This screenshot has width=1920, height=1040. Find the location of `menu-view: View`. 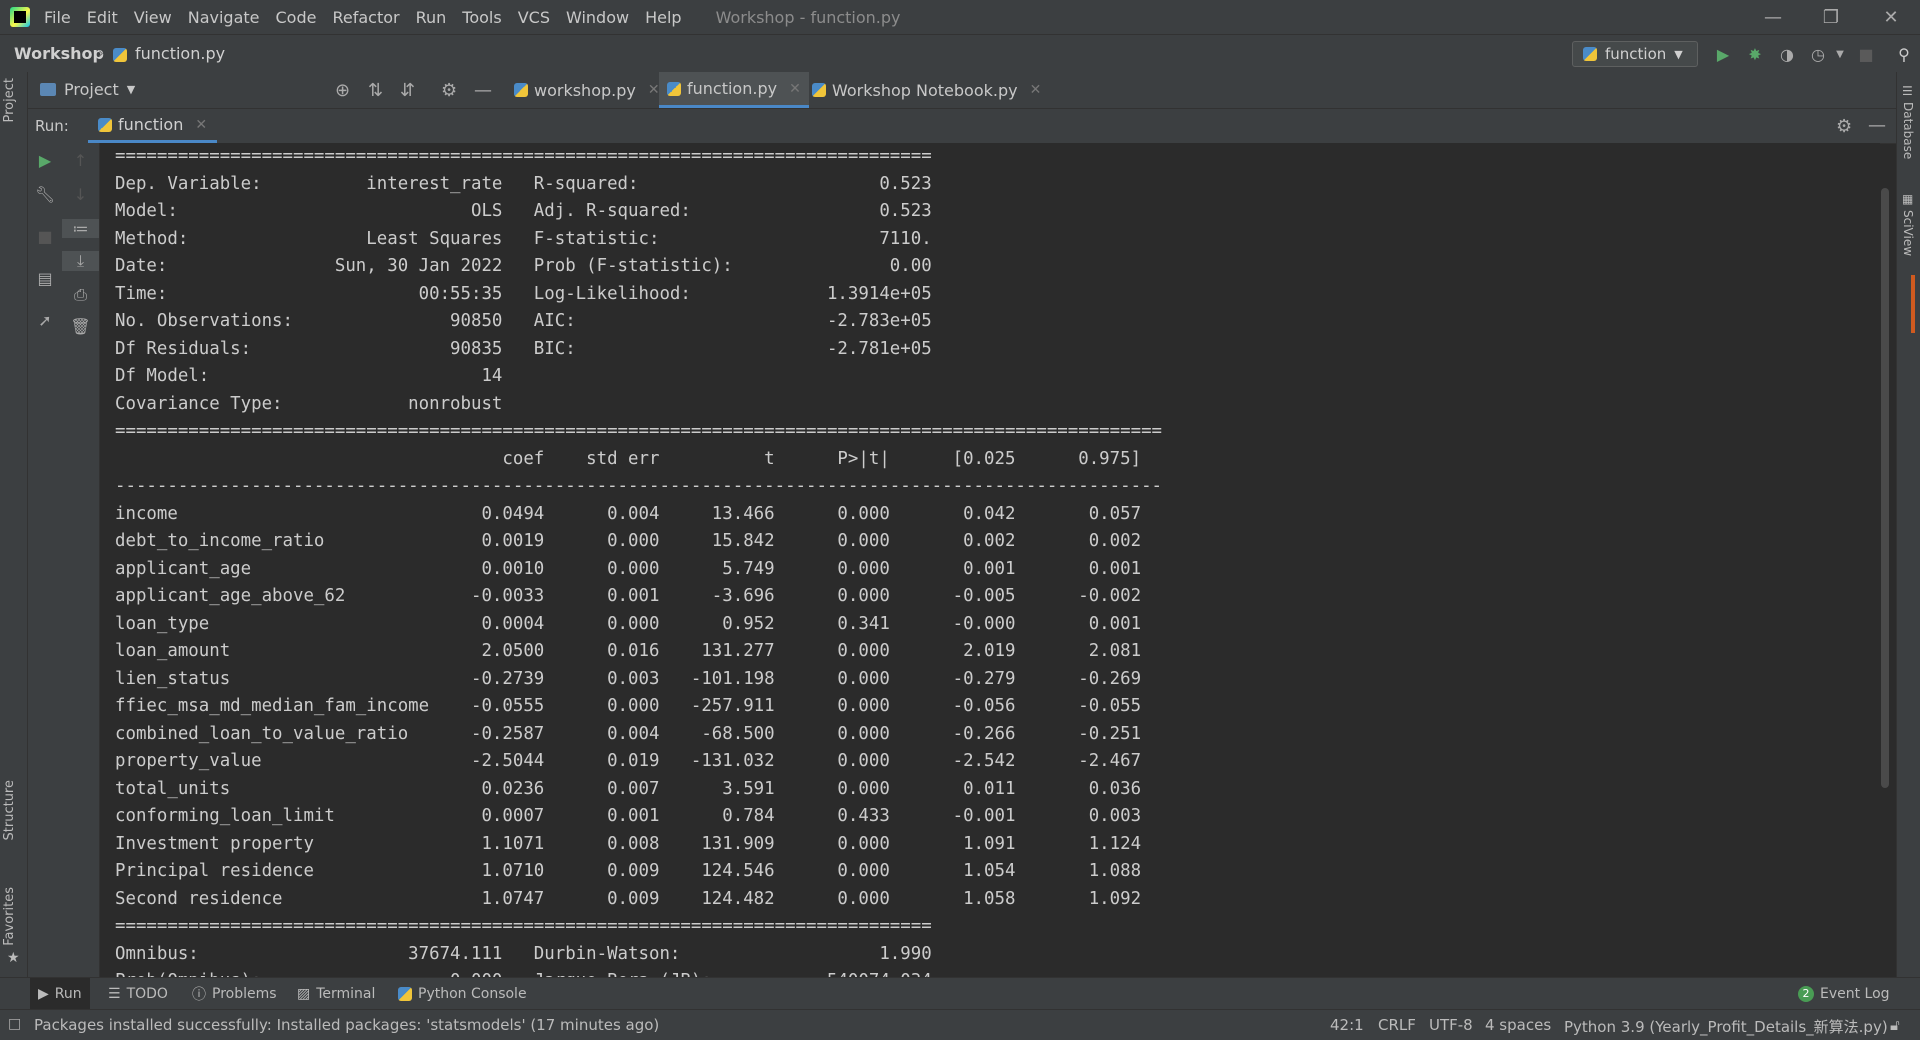

menu-view: View is located at coordinates (153, 17).